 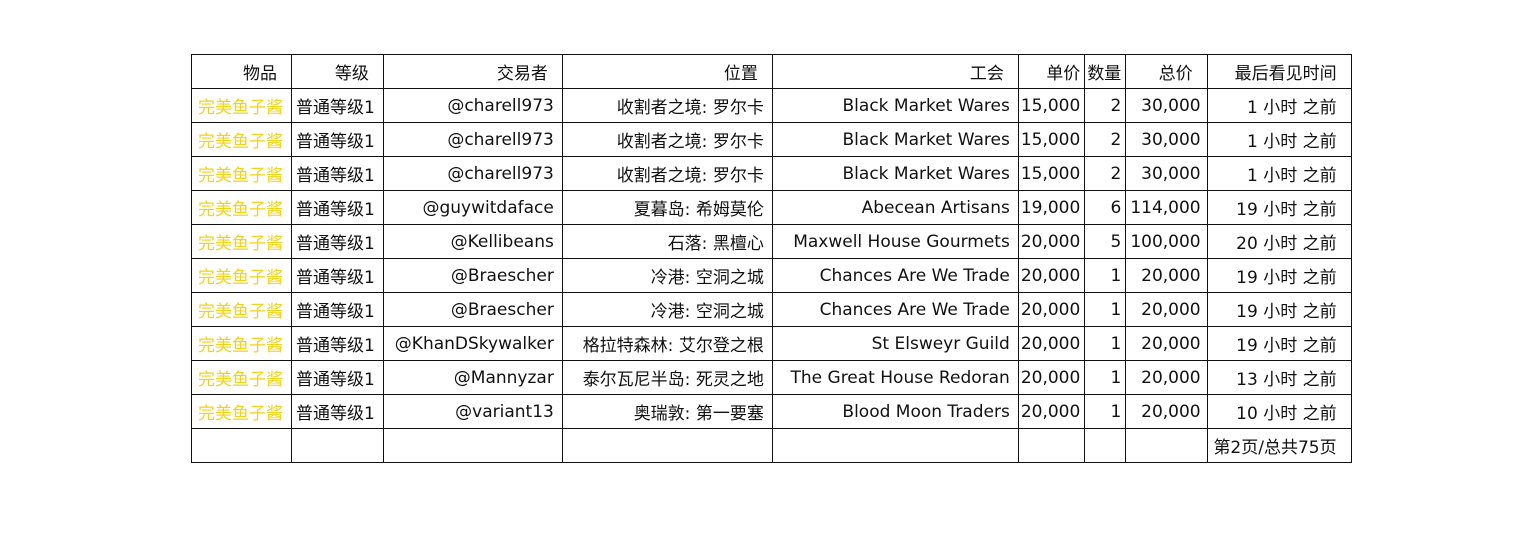 I want to click on total-price-cell: 114,000, so click(x=1166, y=207).